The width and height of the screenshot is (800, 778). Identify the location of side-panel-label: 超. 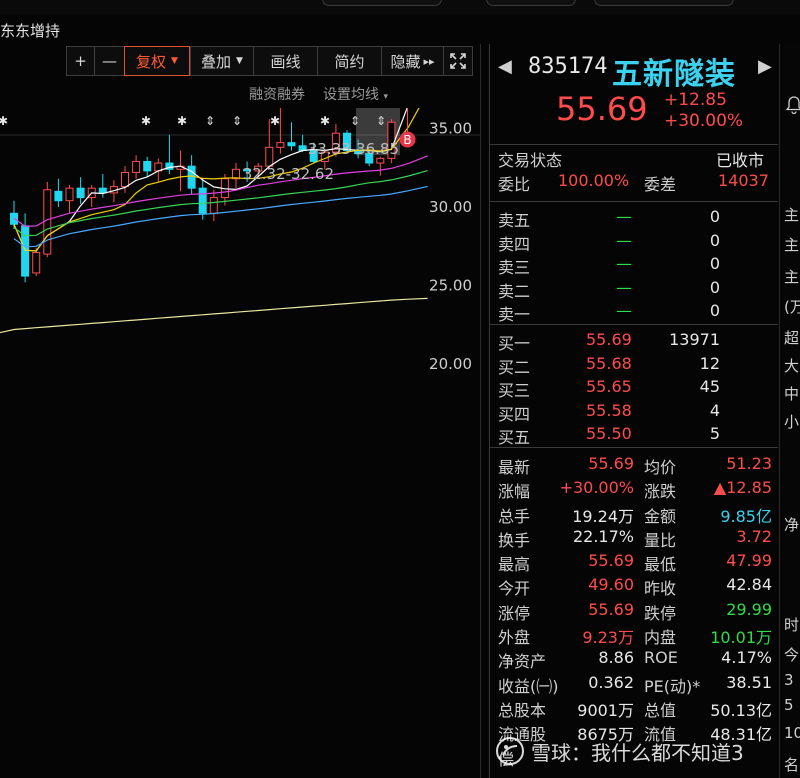
(792, 338).